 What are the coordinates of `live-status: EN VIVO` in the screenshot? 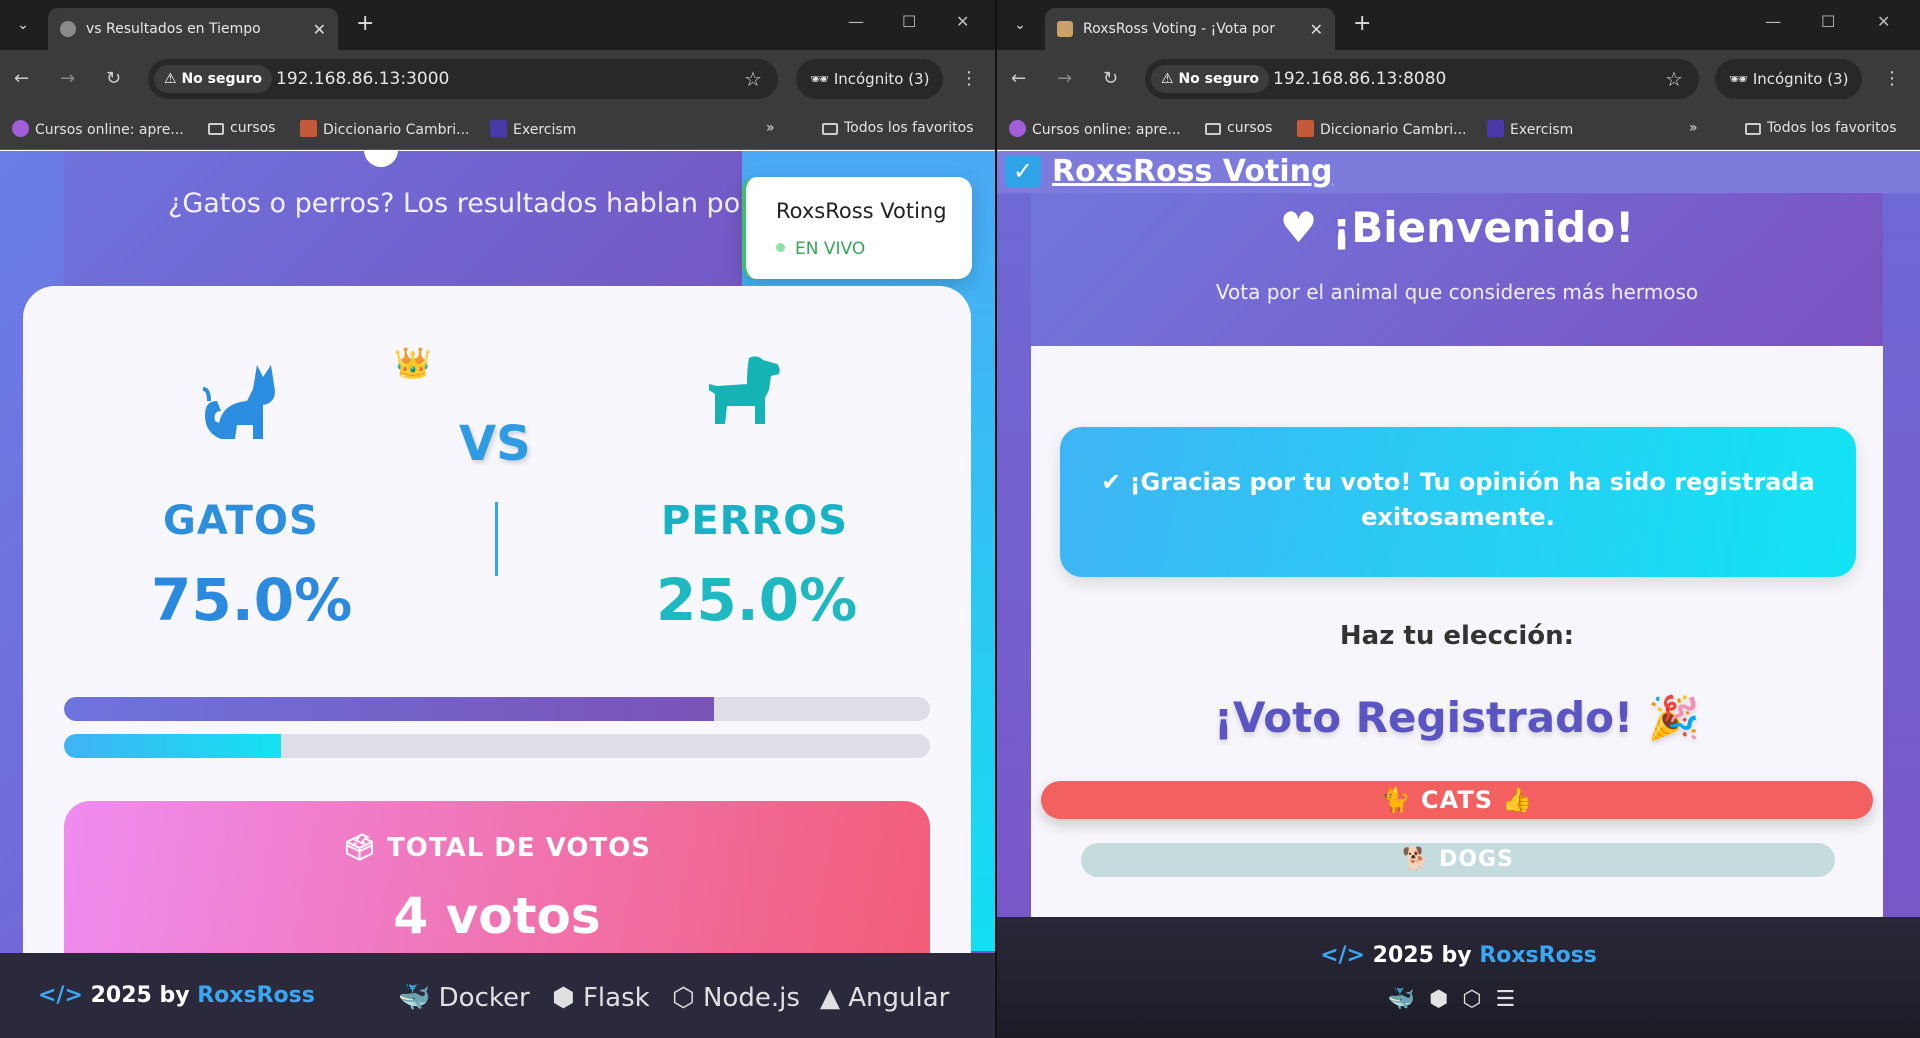 It's located at (820, 249).